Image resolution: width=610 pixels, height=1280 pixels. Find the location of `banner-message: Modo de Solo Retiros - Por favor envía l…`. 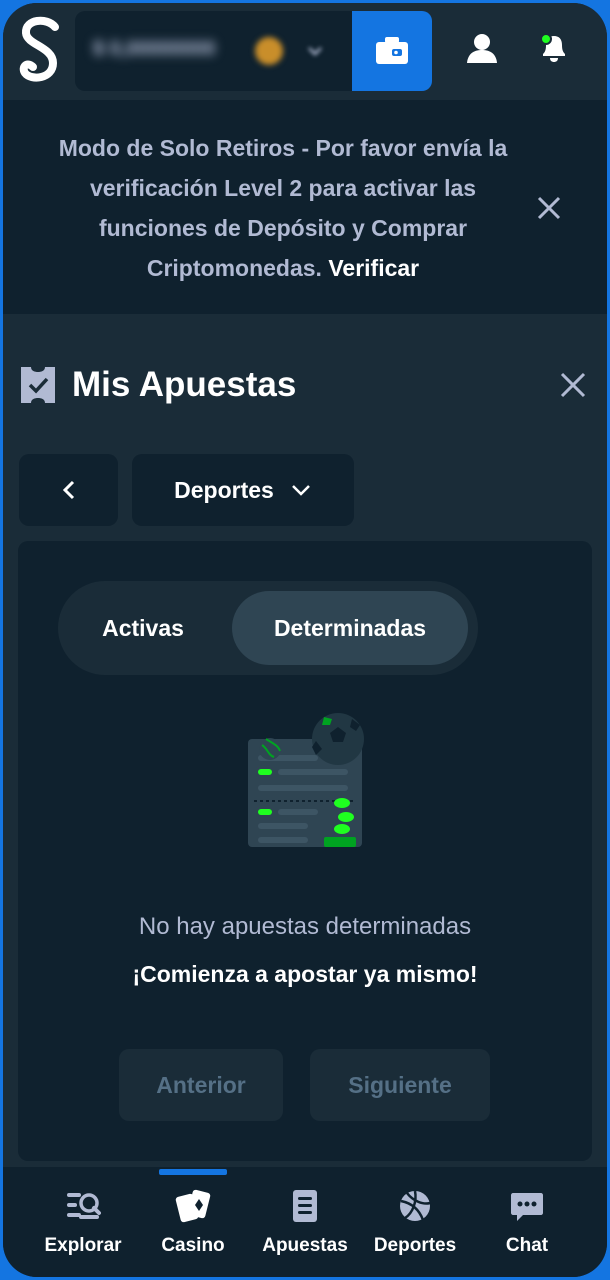

banner-message: Modo de Solo Retiros - Por favor envía l… is located at coordinates (283, 208).